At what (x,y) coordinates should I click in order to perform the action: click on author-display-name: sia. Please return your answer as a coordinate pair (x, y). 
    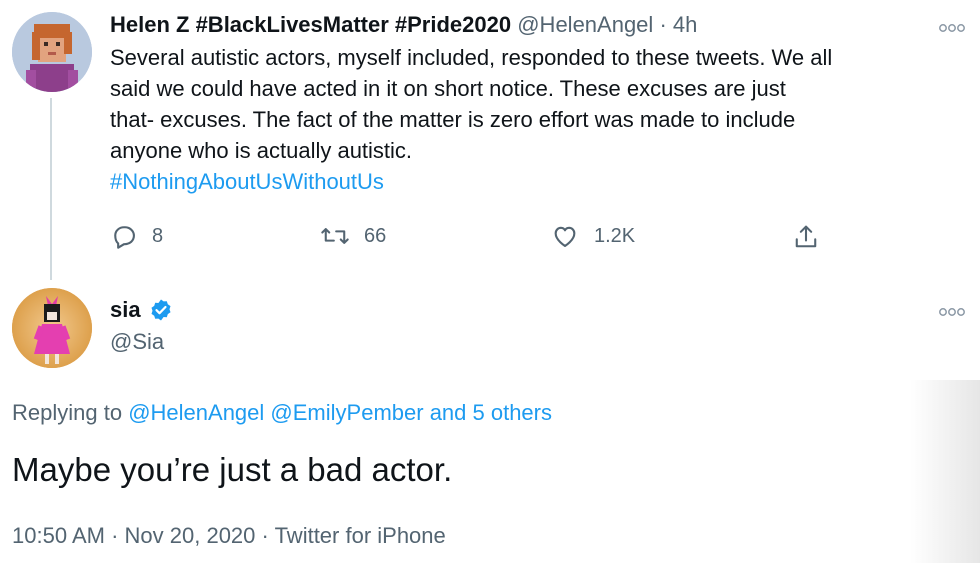
    Looking at the image, I should click on (125, 310).